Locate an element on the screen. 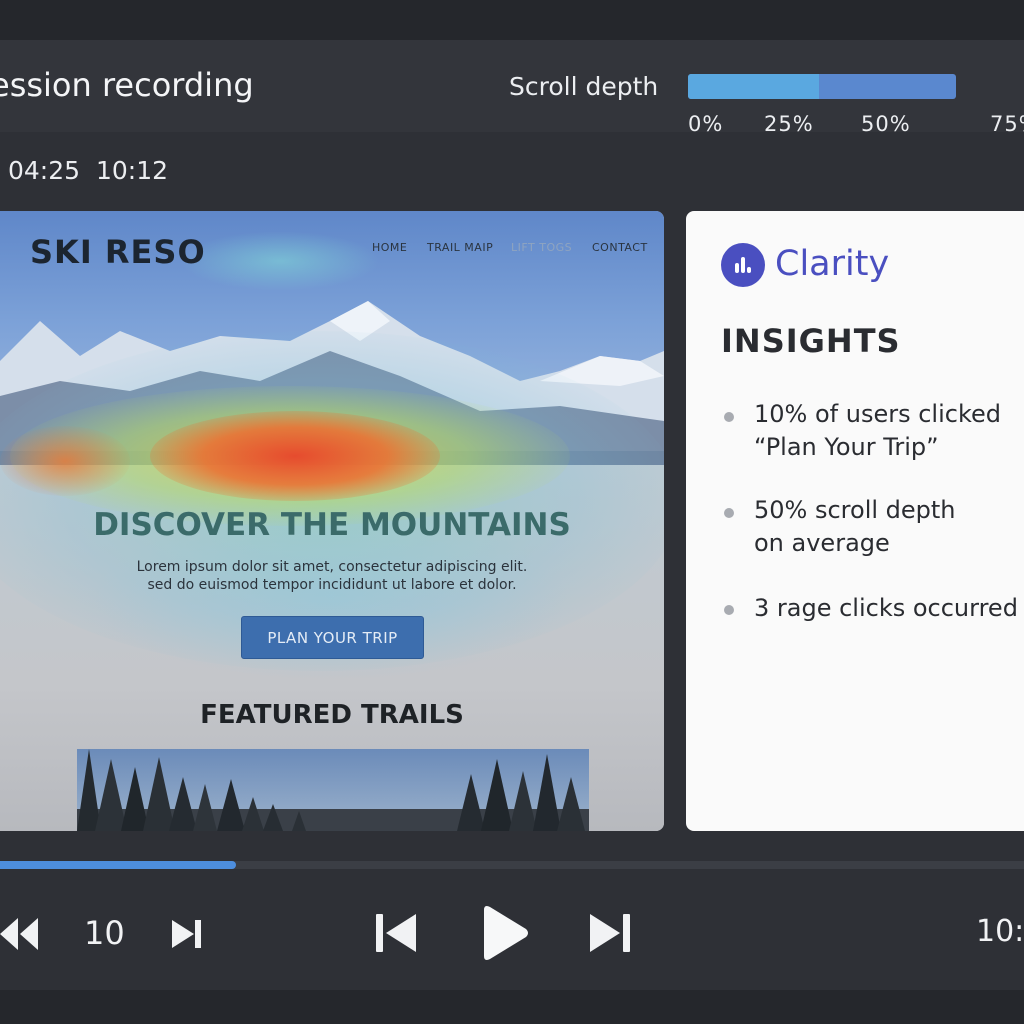 The image size is (1024, 1024). page-title: ession recording is located at coordinates (127, 85).